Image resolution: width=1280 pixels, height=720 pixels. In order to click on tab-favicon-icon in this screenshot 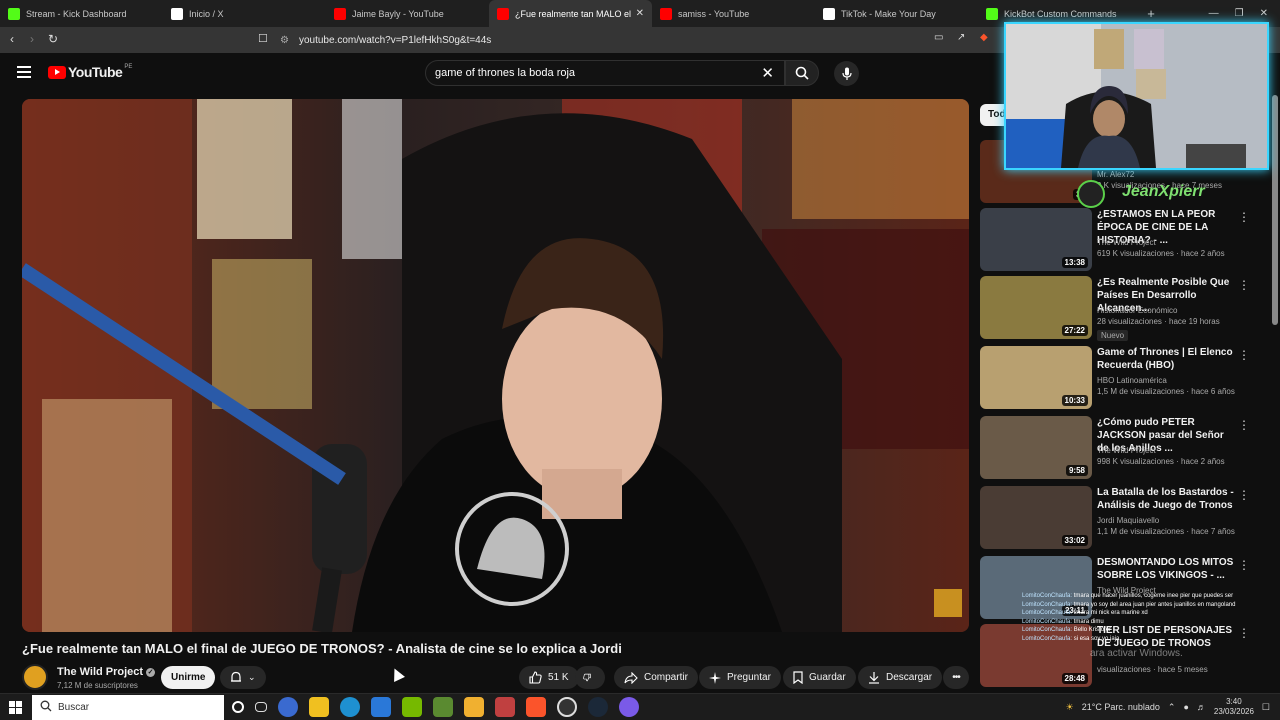, I will do `click(829, 13)`.